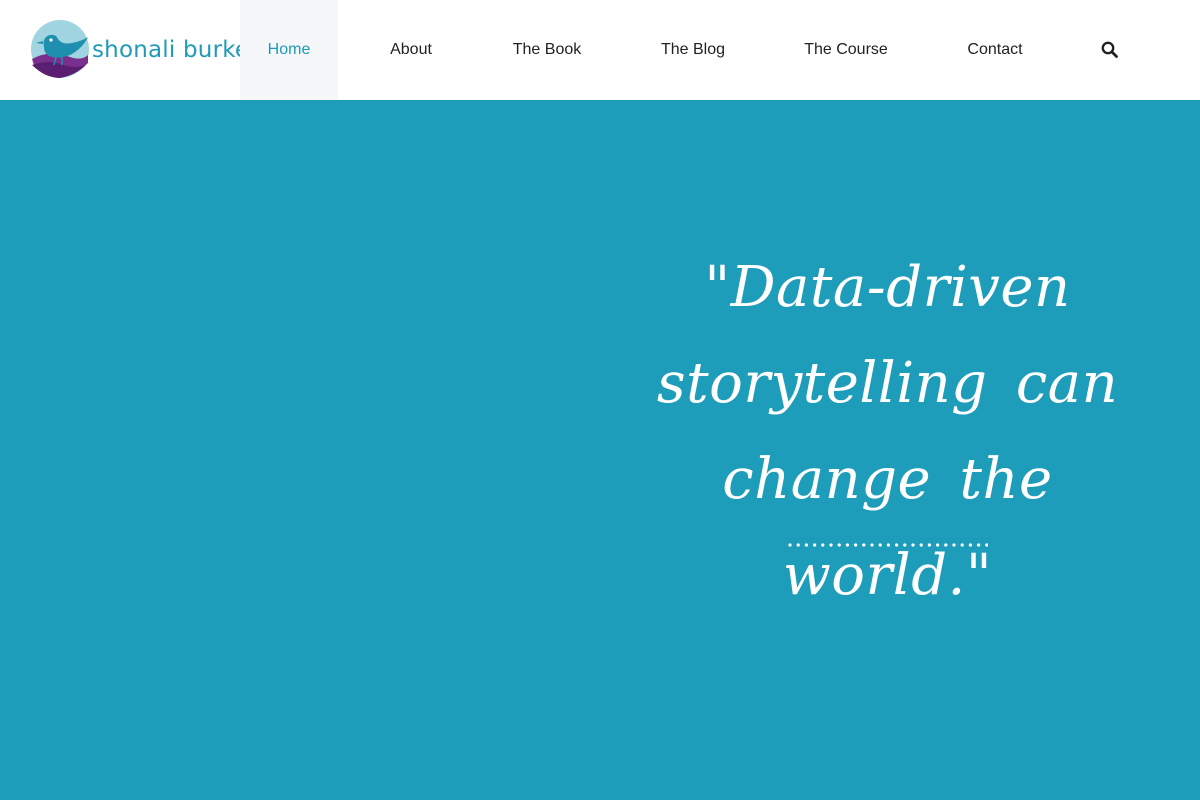 This screenshot has height=800, width=1200. What do you see at coordinates (846, 50) in the screenshot?
I see `nav-item-the-course: The Course` at bounding box center [846, 50].